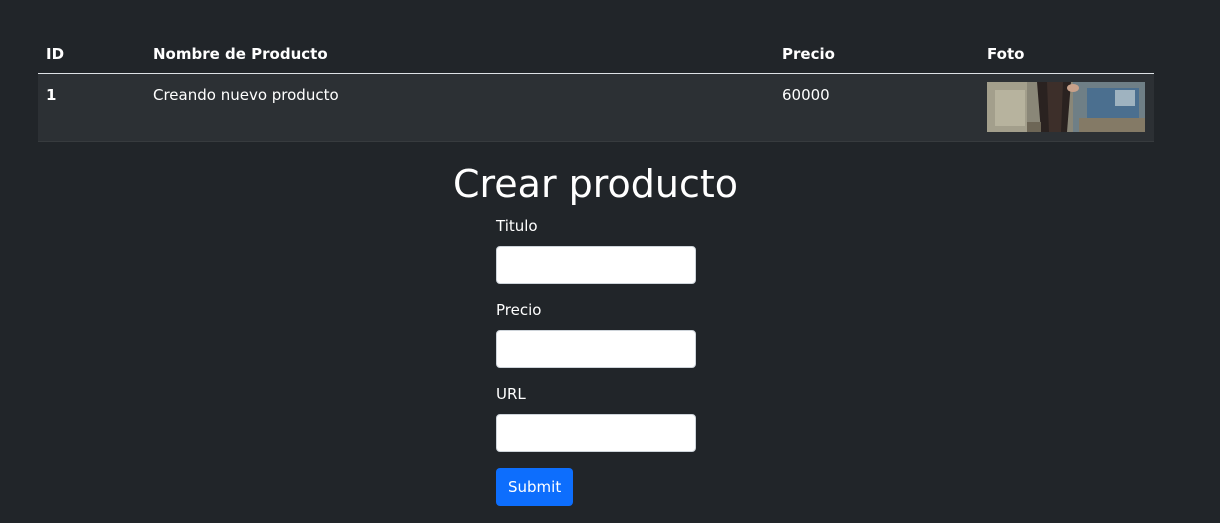  I want to click on price-input, so click(596, 349).